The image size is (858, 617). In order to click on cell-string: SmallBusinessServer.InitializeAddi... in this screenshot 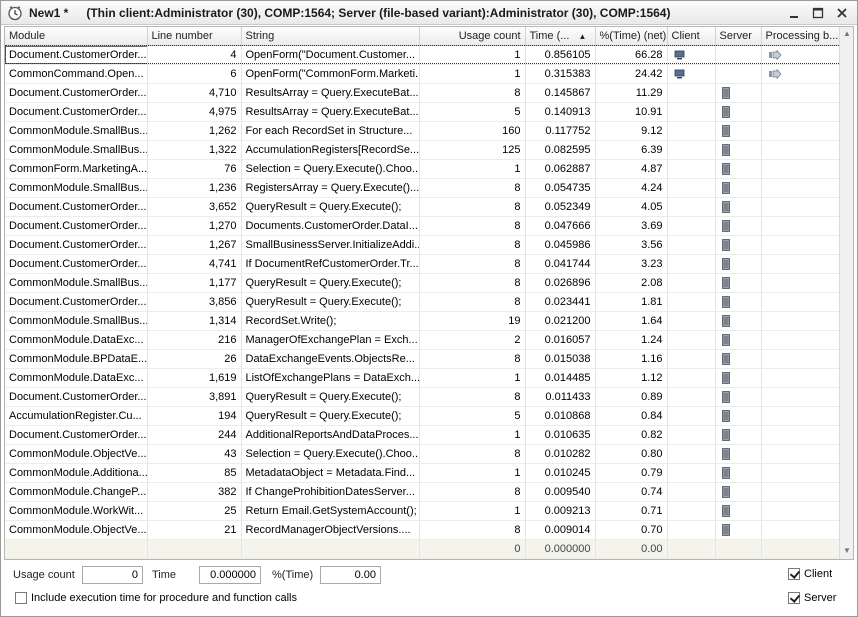, I will do `click(330, 245)`.